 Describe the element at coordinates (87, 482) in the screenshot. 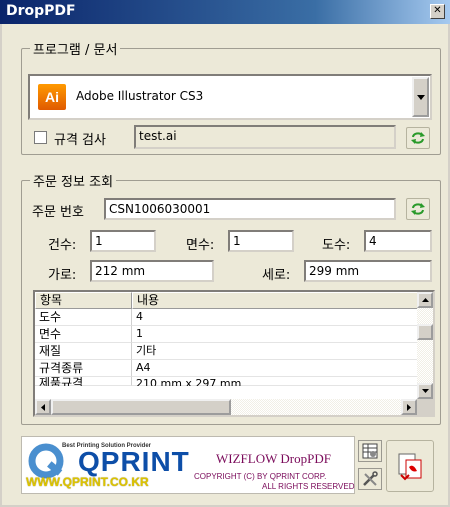

I see `brand-url: WWW.QPRINT.CO.KR` at that location.